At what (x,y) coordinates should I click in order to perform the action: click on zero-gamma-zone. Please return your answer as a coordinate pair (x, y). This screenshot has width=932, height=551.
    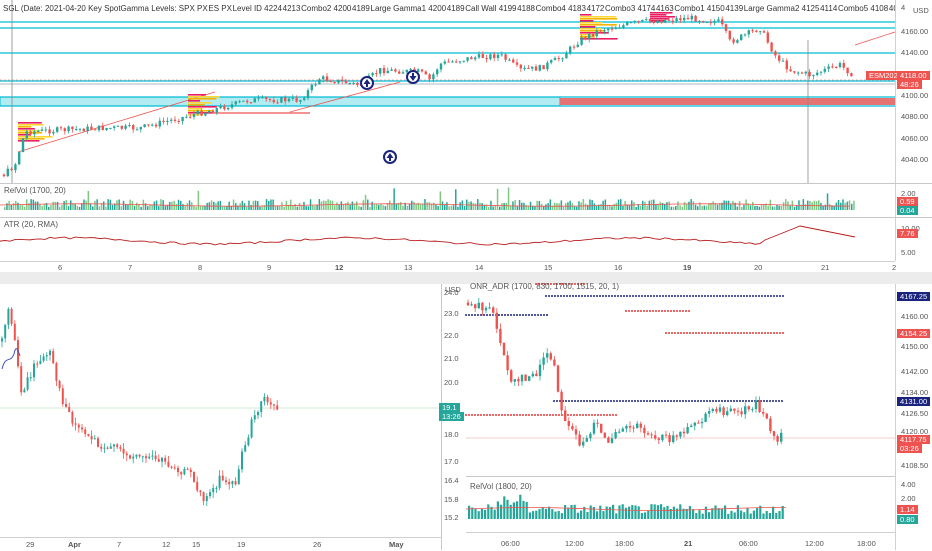
    Looking at the image, I should click on (280, 101).